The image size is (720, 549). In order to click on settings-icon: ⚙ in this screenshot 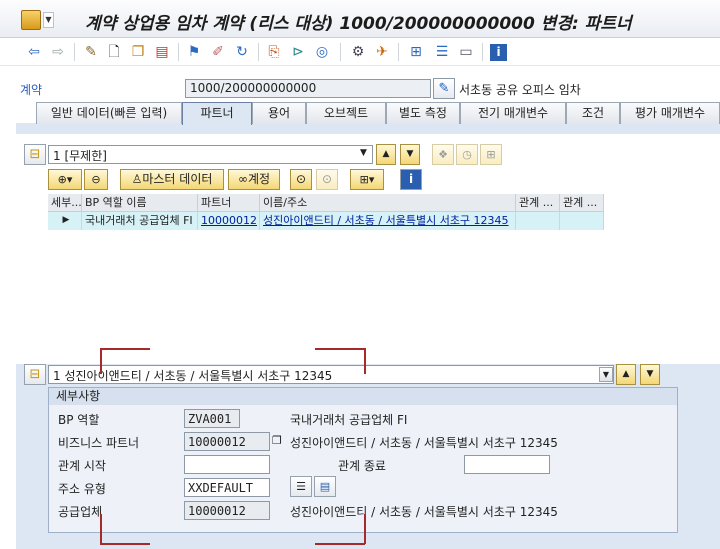, I will do `click(358, 52)`.